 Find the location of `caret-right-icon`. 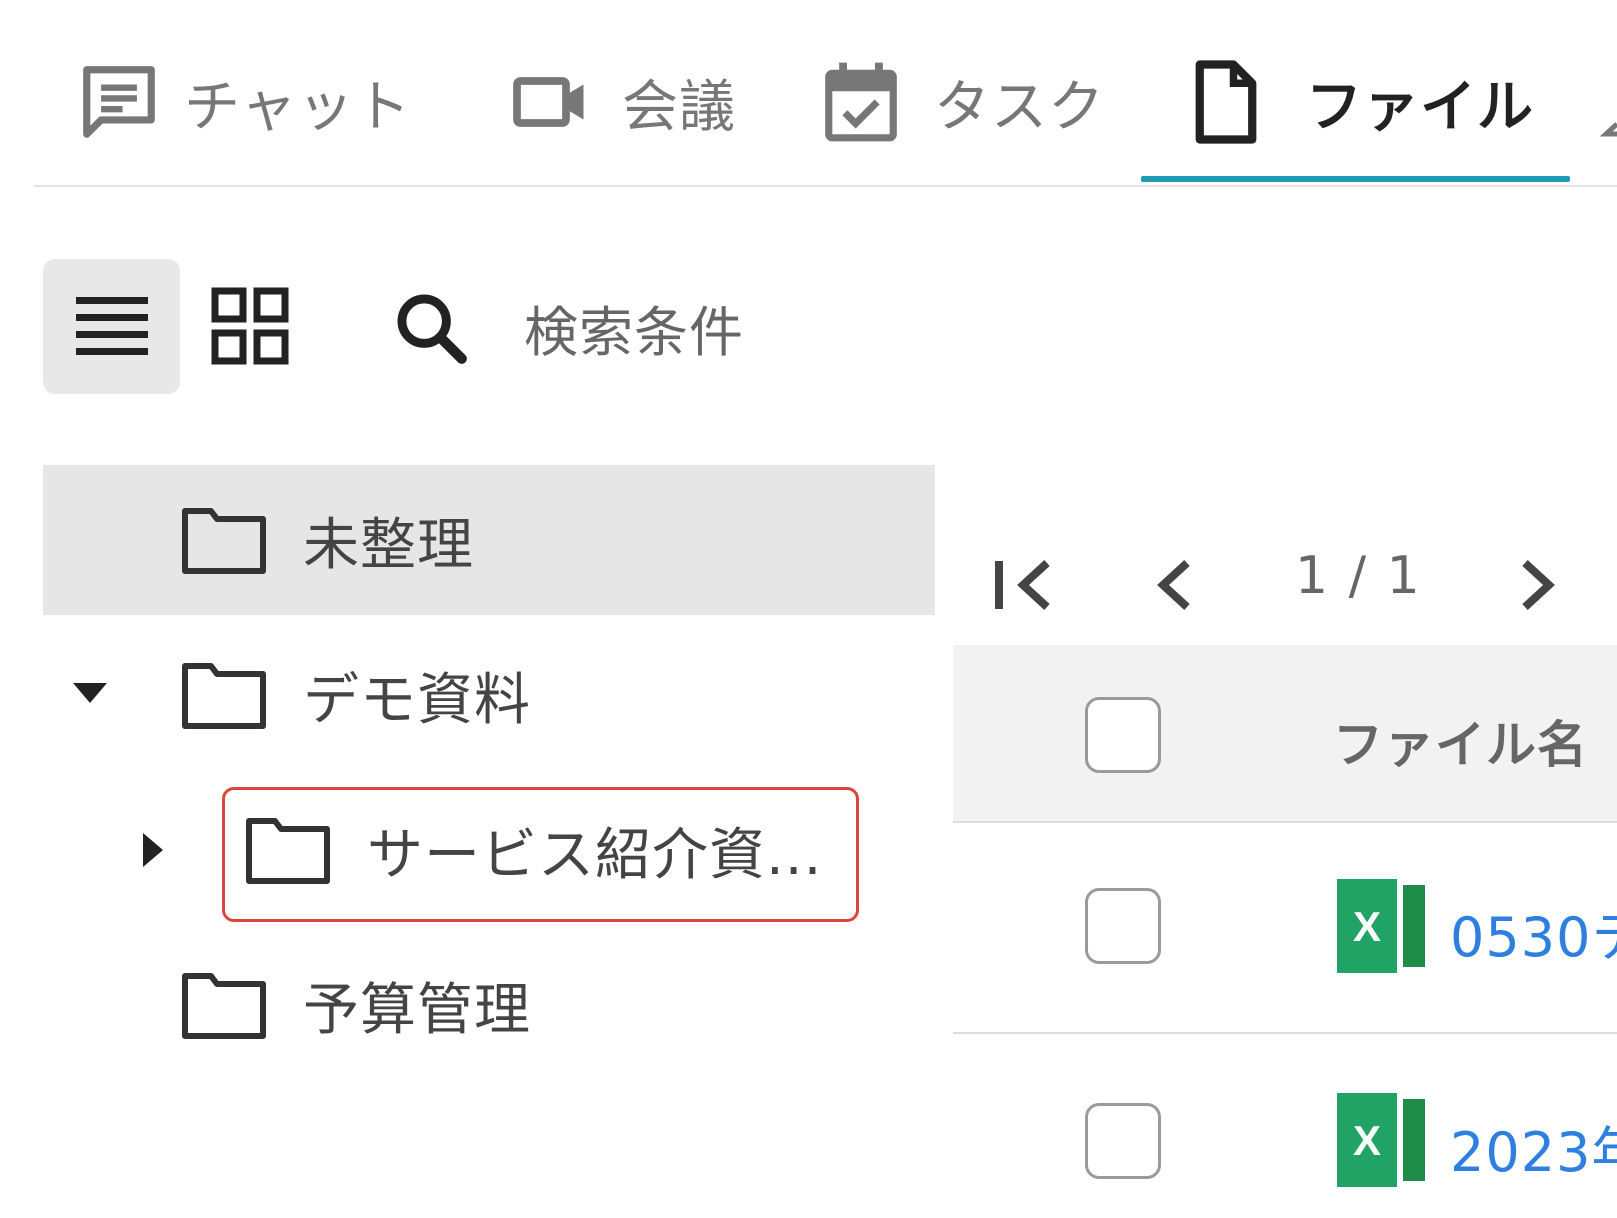

caret-right-icon is located at coordinates (153, 850).